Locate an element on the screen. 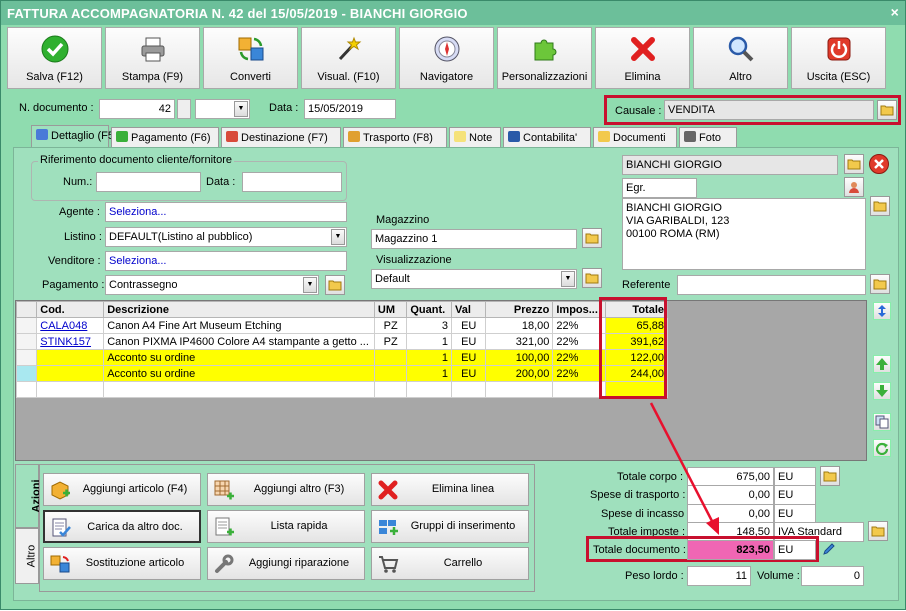 The image size is (906, 611). add-repair-button: Aggiungi riparazione is located at coordinates (286, 563).